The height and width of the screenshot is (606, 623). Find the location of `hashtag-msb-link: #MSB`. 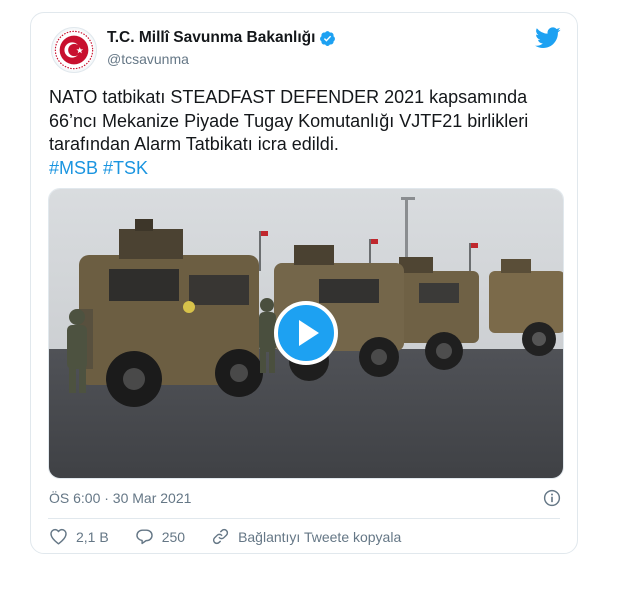

hashtag-msb-link: #MSB is located at coordinates (73, 168).